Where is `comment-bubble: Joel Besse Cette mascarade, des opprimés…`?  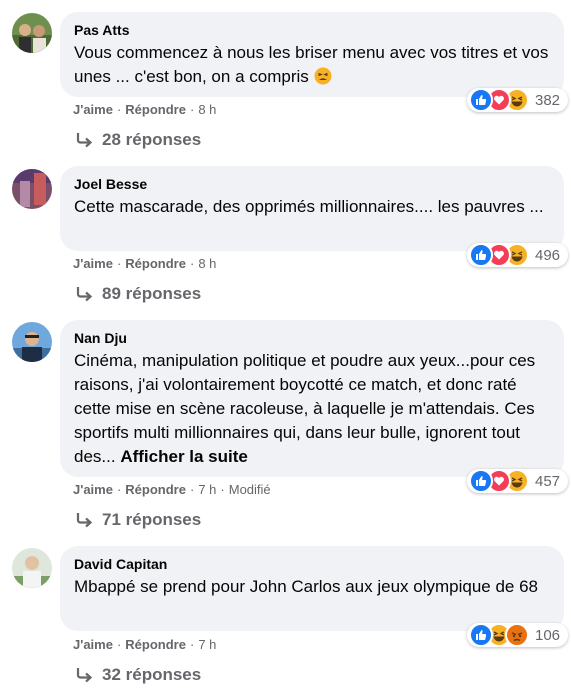 comment-bubble: Joel Besse Cette mascarade, des opprimés… is located at coordinates (312, 208).